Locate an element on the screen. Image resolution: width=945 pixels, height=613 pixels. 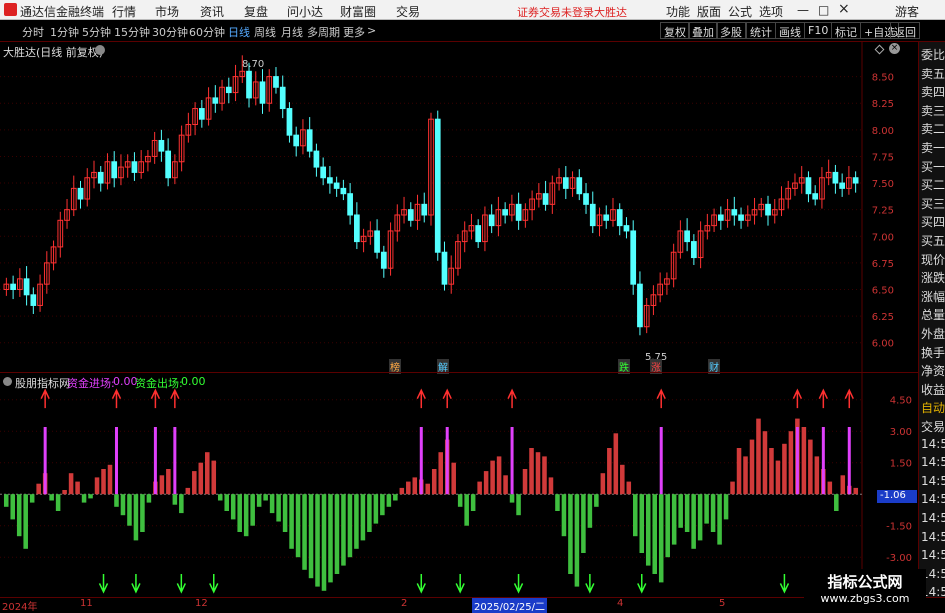
menu-layout: 版面 is located at coordinates (709, 11).